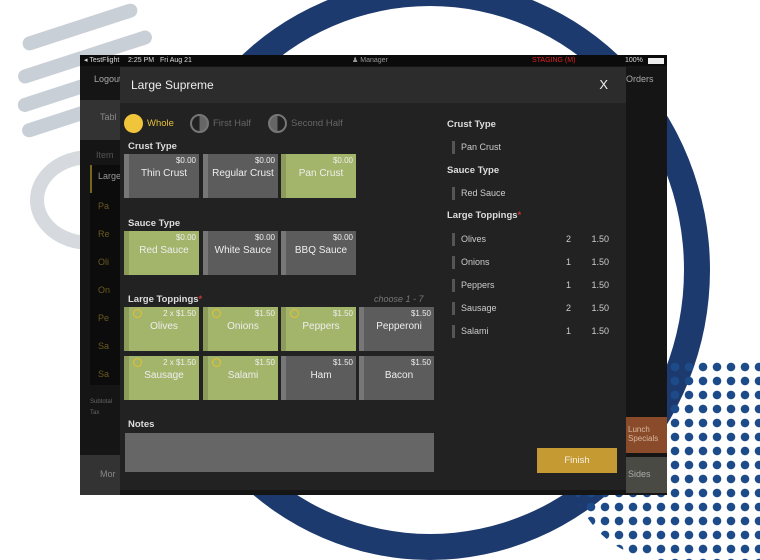 The image size is (760, 560). Describe the element at coordinates (478, 285) in the screenshot. I see `topping-name: Peppers` at that location.